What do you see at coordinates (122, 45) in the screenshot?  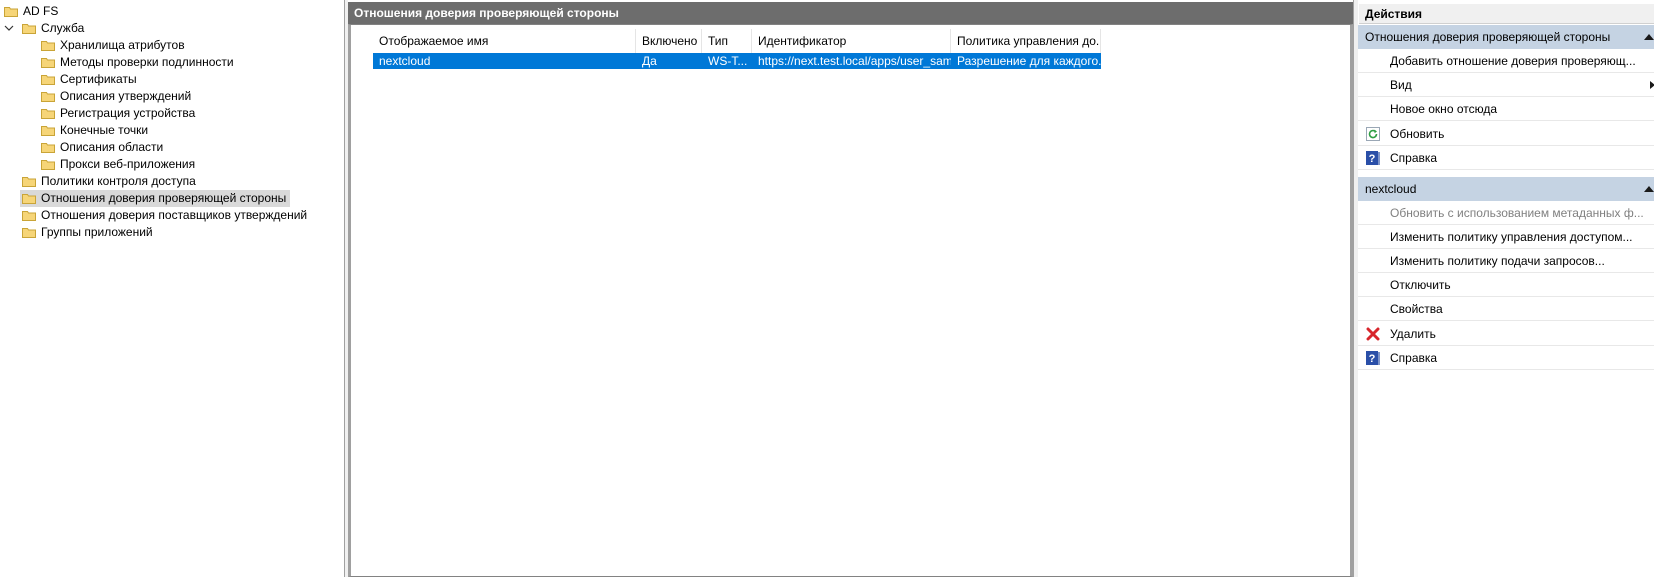 I see `tree-item-label: Хранилища атрибутов` at bounding box center [122, 45].